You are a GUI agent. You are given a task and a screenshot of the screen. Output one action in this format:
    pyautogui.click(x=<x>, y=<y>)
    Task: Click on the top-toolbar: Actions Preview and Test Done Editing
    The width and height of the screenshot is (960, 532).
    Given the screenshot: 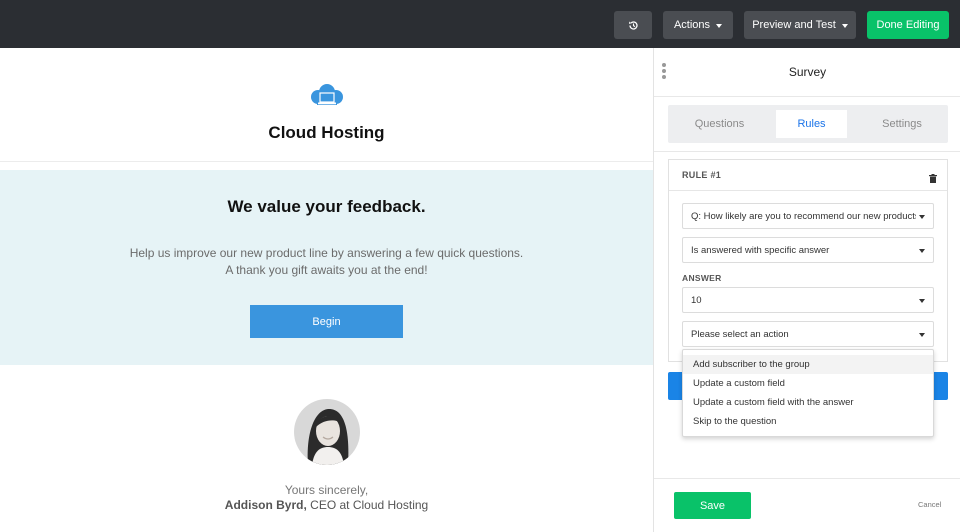 What is the action you would take?
    pyautogui.click(x=480, y=24)
    